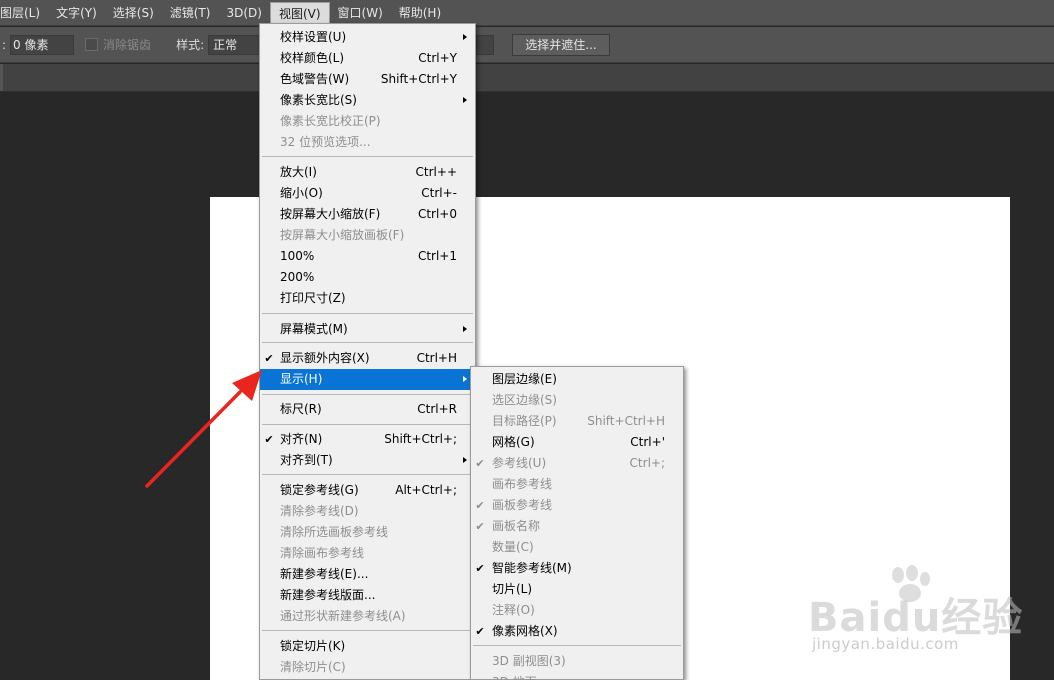  I want to click on menu-item-3: 目标路径(P) Shift+Ctrl+H, so click(577, 421).